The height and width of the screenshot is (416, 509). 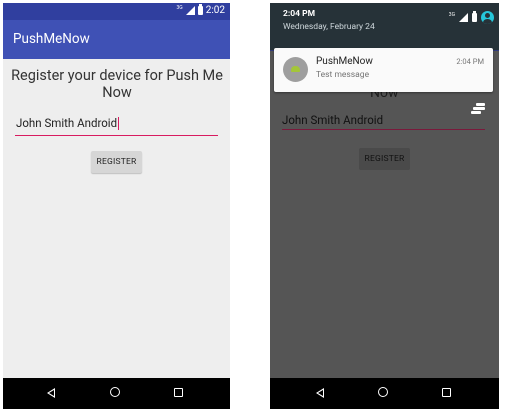 What do you see at coordinates (116, 11) in the screenshot?
I see `status-bar: 3G 2:02` at bounding box center [116, 11].